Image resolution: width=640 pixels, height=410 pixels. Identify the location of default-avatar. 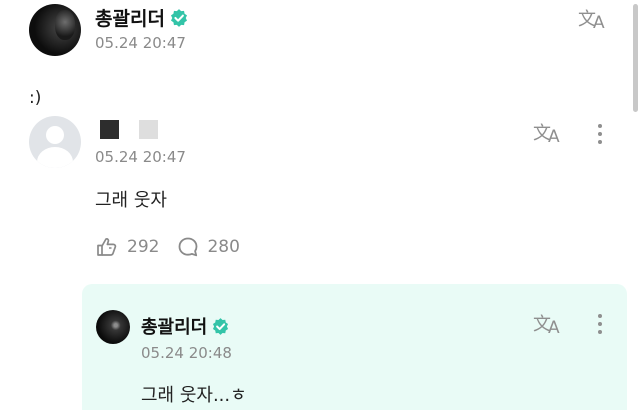
(55, 142).